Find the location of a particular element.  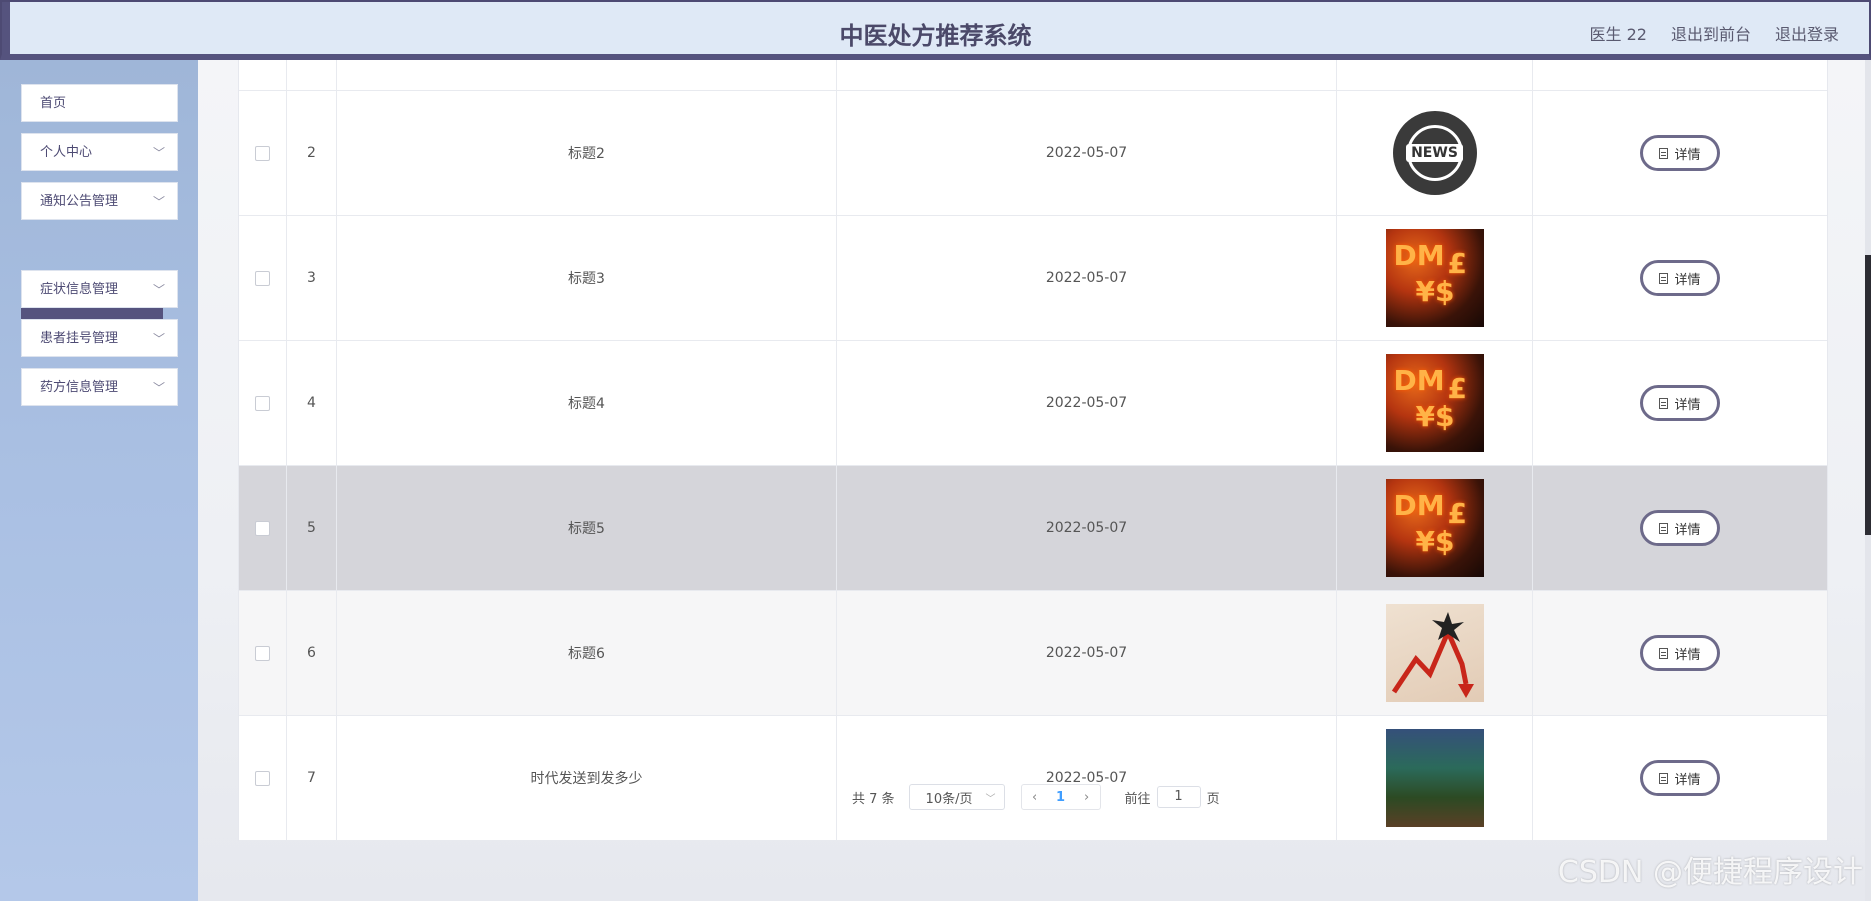

logout-link: 退出登录 is located at coordinates (1807, 33).